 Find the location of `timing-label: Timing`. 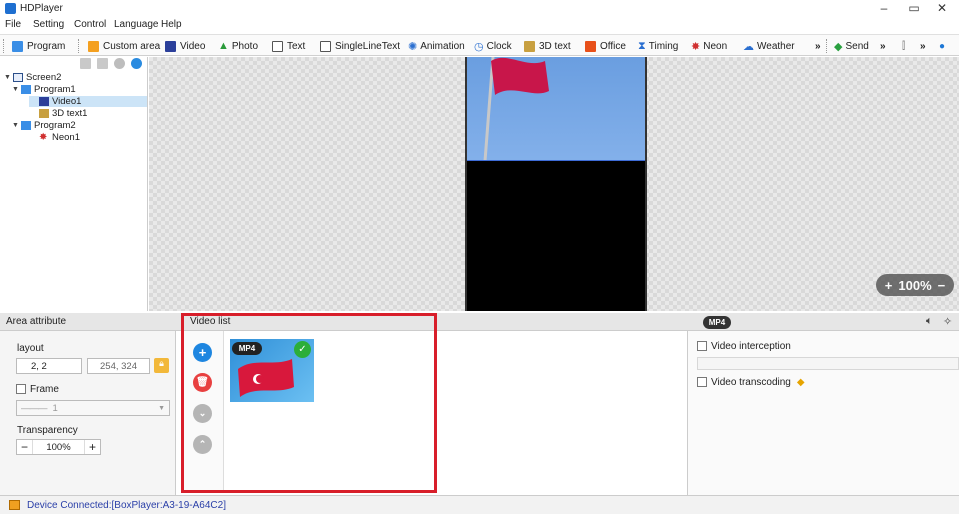

timing-label: Timing is located at coordinates (663, 46).